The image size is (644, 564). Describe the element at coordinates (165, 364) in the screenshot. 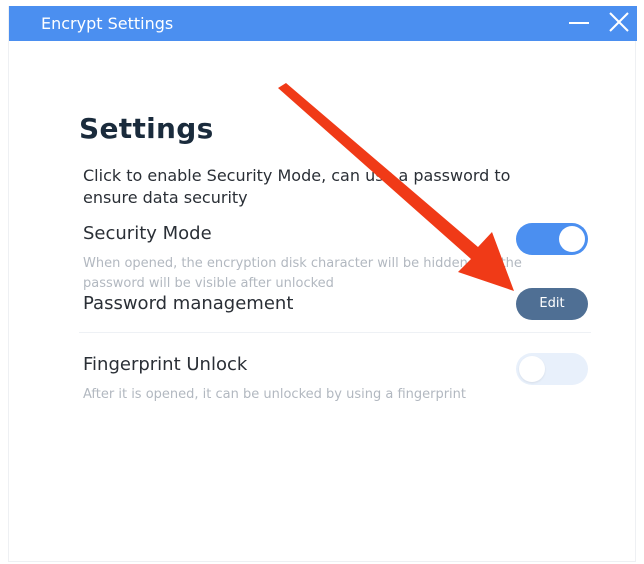

I see `fingerprint-unlock-label: Fingerprint Unlock` at that location.